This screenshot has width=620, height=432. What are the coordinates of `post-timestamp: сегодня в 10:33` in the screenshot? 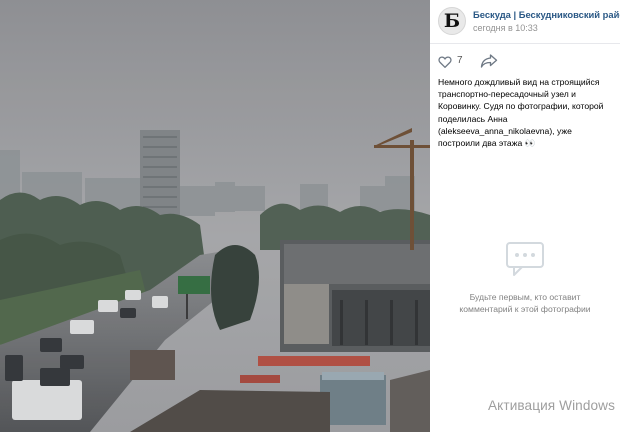 It's located at (505, 28).